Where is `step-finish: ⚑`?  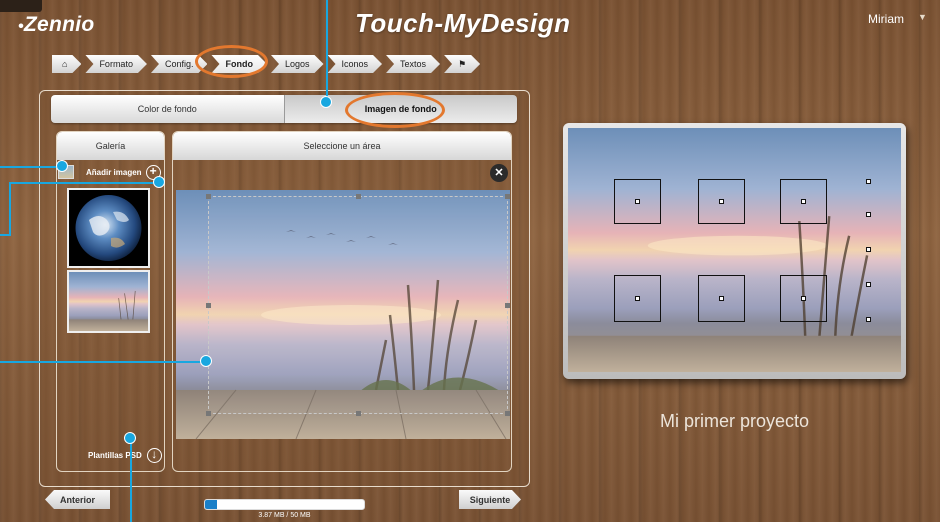
step-finish: ⚑ is located at coordinates (462, 64).